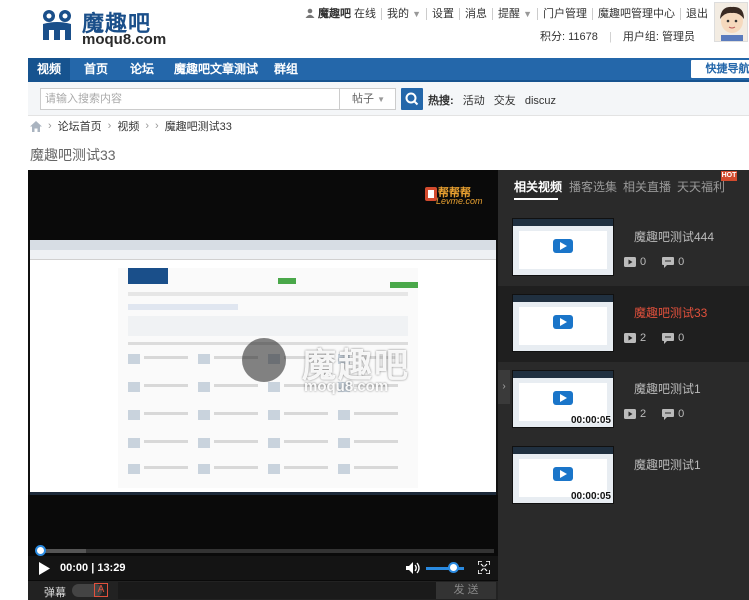 This screenshot has height=600, width=749. What do you see at coordinates (368, 99) in the screenshot?
I see `search-type-select: 帖子 ▼` at bounding box center [368, 99].